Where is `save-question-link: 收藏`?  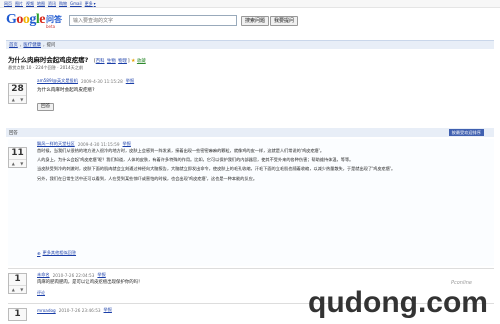 save-question-link: 收藏 is located at coordinates (141, 61).